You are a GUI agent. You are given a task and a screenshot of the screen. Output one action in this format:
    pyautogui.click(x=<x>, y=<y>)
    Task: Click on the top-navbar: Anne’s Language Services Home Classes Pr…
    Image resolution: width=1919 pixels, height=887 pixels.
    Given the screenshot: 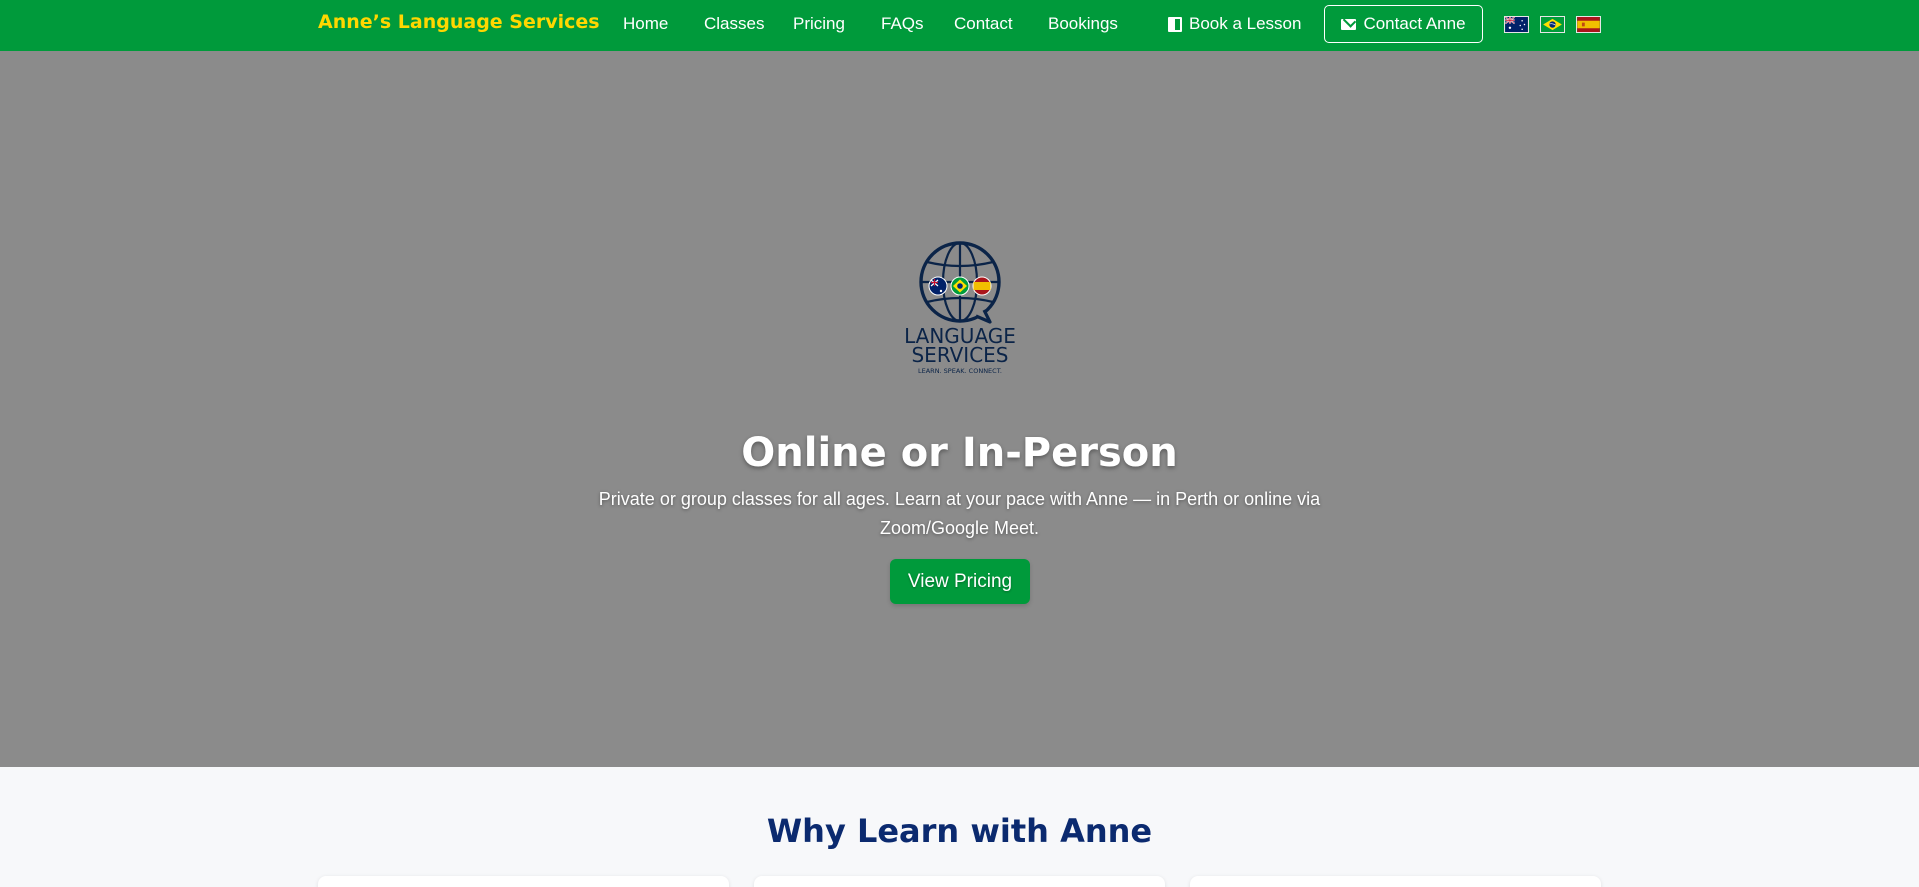 What is the action you would take?
    pyautogui.click(x=959, y=25)
    